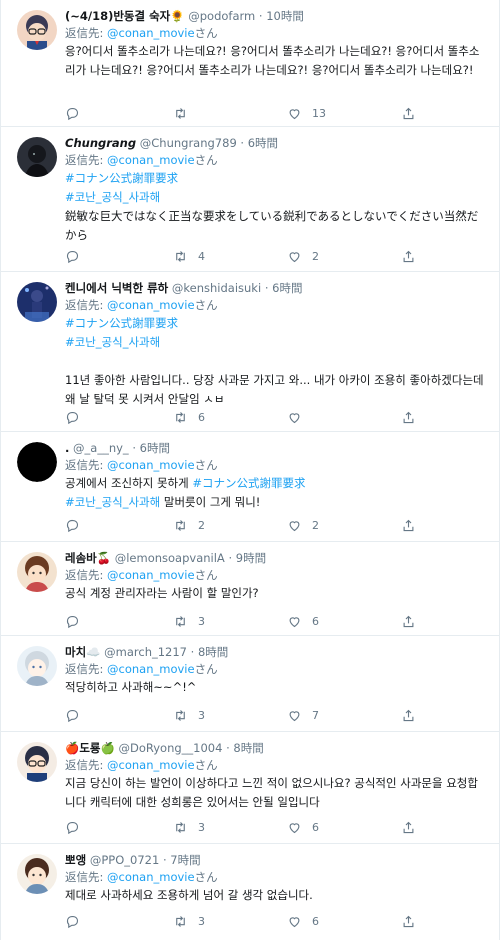 The height and width of the screenshot is (940, 500). I want to click on user-handle: @_a__ny_, so click(101, 448).